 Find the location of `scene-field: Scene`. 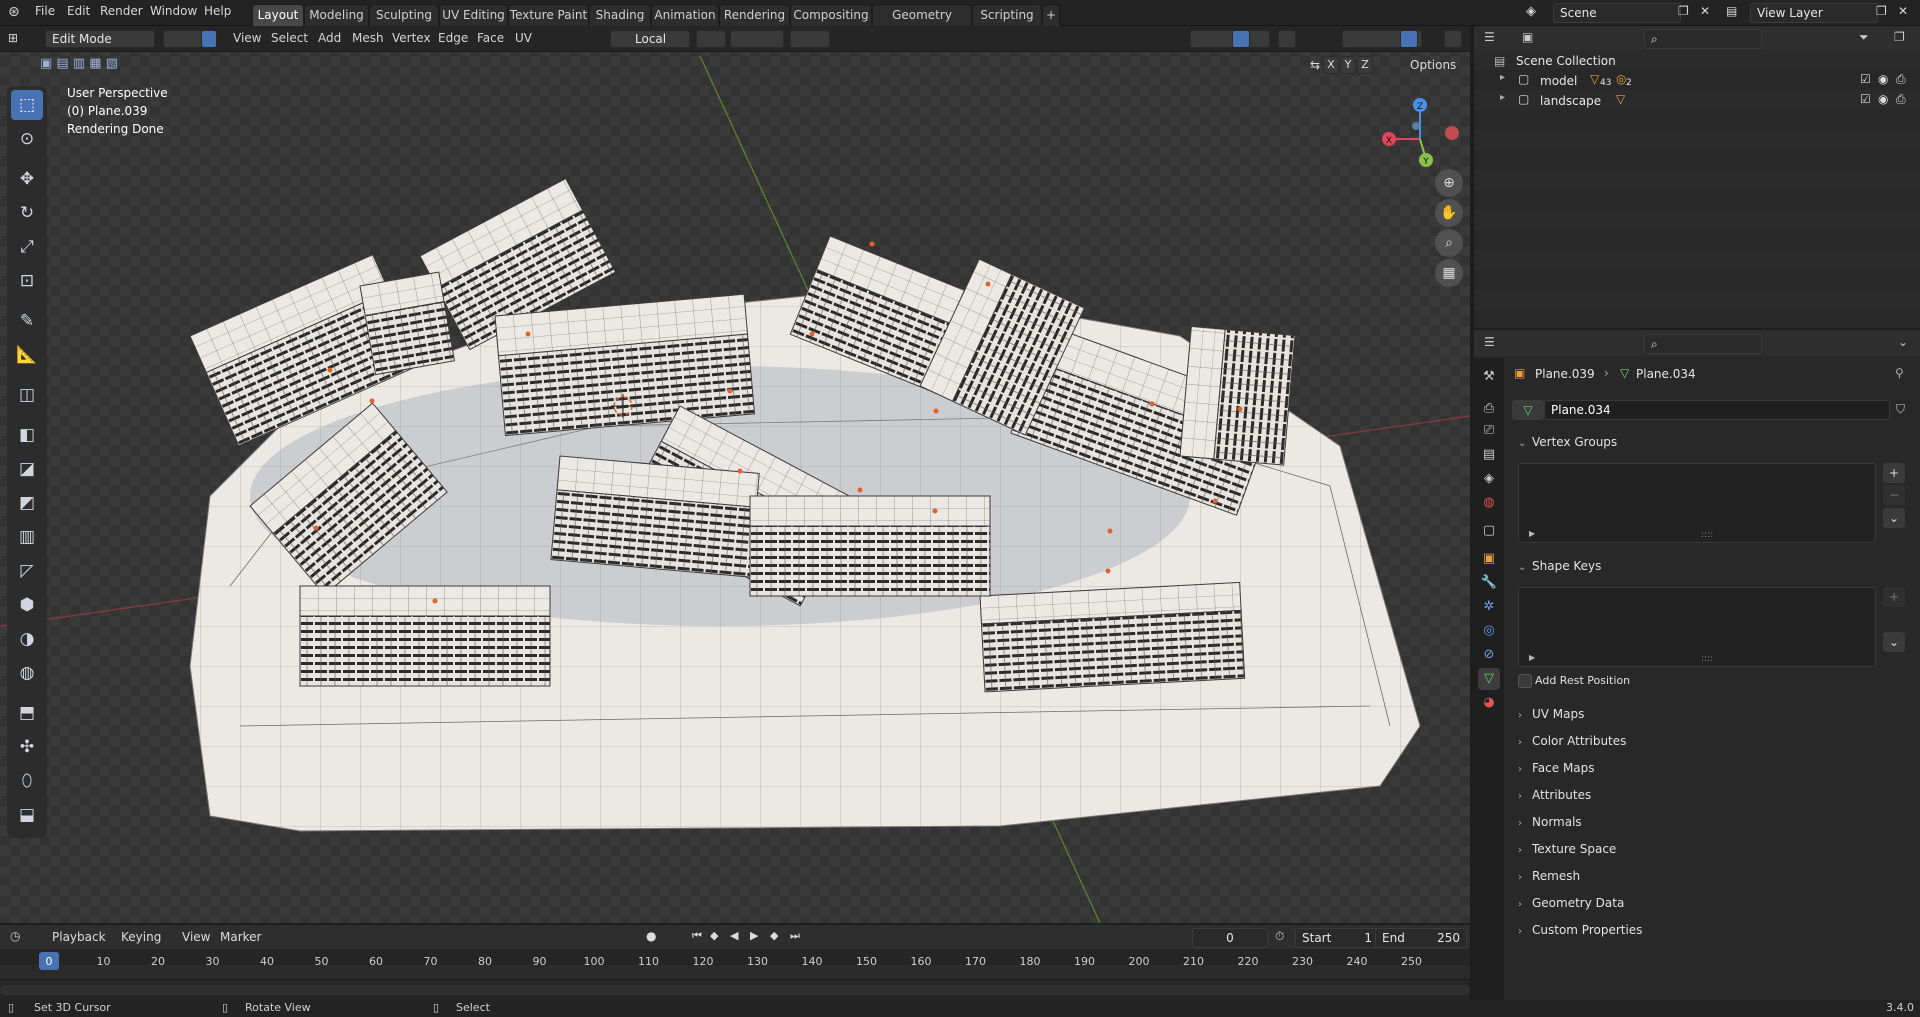

scene-field: Scene is located at coordinates (1617, 13).